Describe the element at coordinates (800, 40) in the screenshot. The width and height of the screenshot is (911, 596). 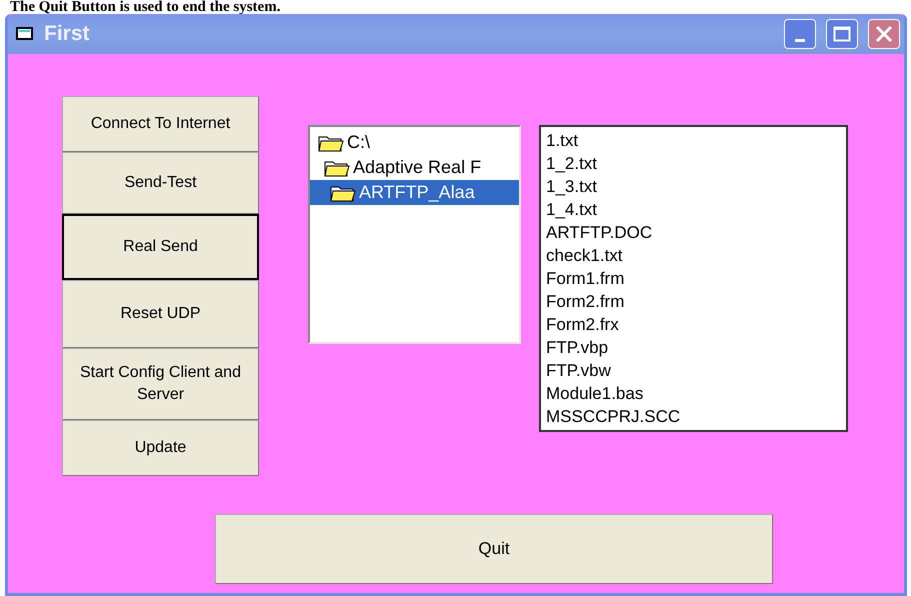
I see `minimize-icon` at that location.